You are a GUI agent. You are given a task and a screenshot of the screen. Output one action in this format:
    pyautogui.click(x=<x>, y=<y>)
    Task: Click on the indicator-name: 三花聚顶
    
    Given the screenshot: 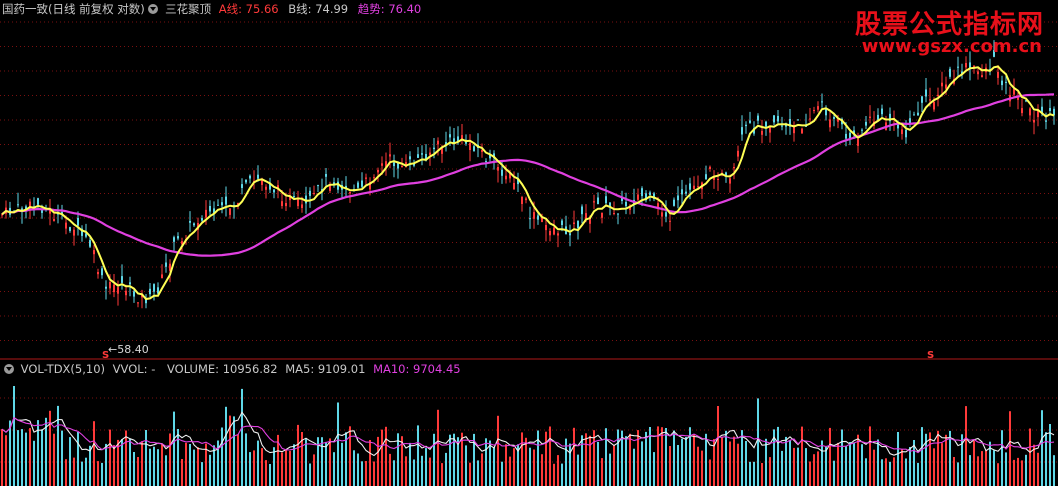 What is the action you would take?
    pyautogui.click(x=188, y=9)
    